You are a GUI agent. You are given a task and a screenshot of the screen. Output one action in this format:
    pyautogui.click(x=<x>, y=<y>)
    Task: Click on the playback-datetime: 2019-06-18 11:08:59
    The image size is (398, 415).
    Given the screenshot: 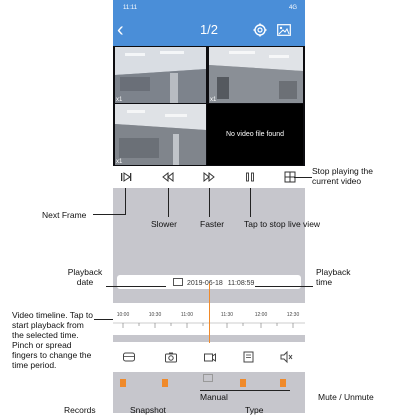 What is the action you would take?
    pyautogui.click(x=213, y=282)
    